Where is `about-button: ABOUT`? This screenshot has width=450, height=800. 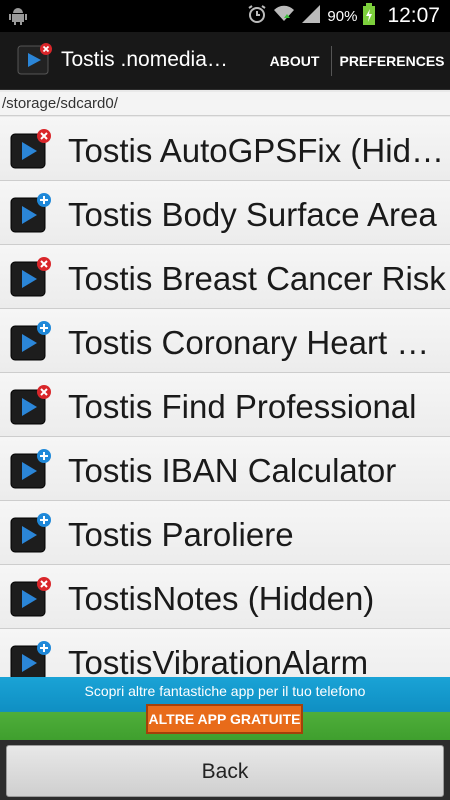
about-button: ABOUT is located at coordinates (294, 61).